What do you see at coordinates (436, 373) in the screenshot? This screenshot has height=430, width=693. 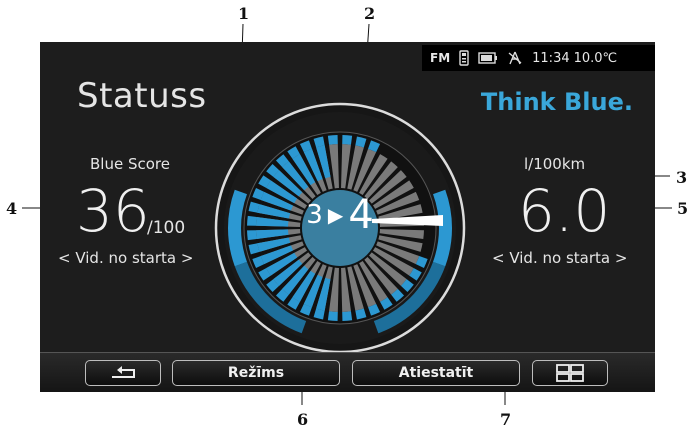 I see `reset-button: Atiestatīt` at bounding box center [436, 373].